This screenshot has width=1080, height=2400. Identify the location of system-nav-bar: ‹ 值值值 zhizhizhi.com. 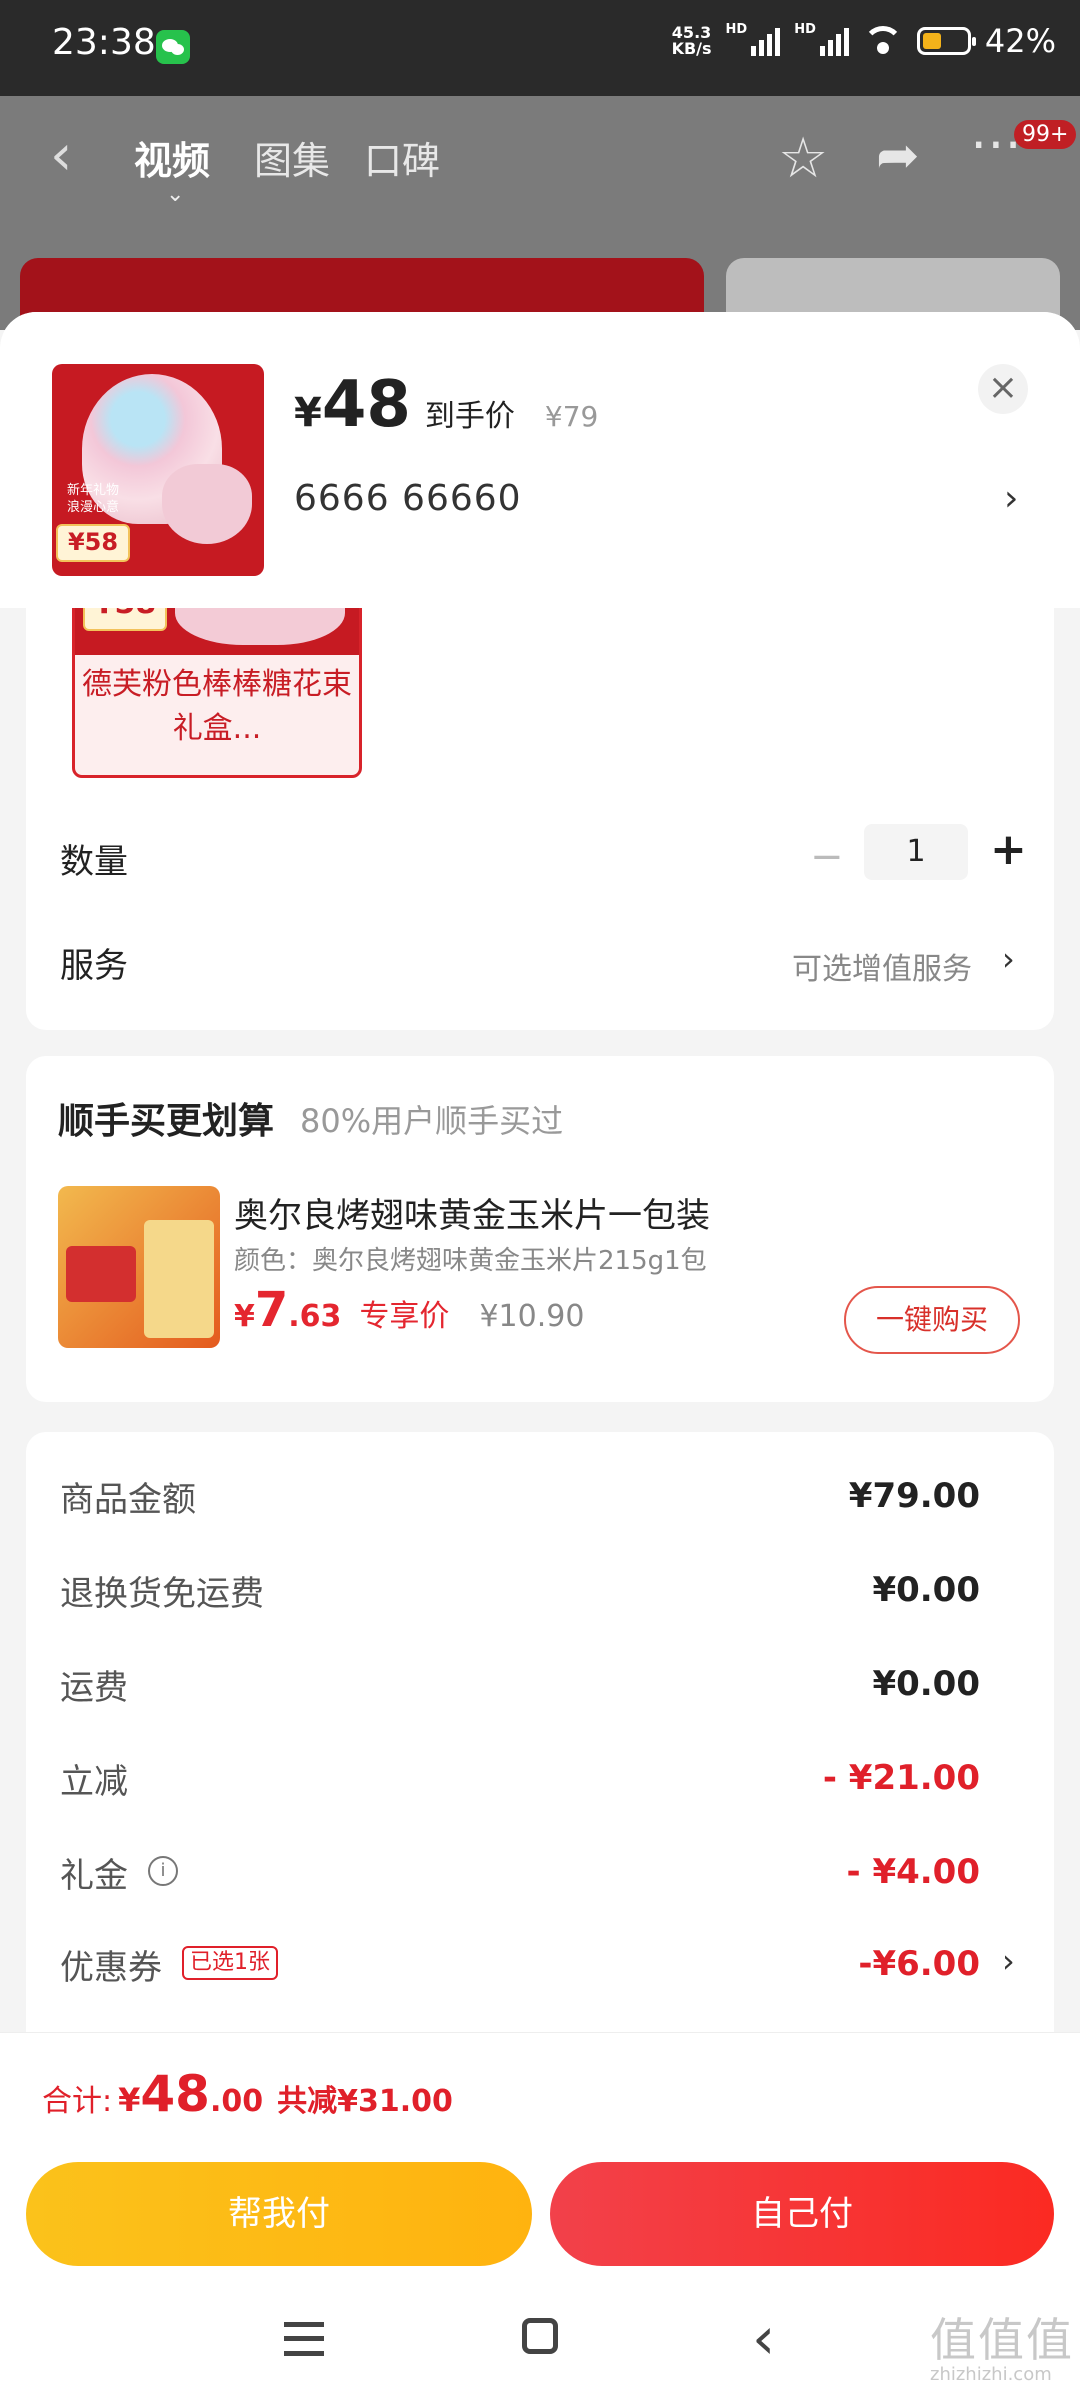
(540, 2345).